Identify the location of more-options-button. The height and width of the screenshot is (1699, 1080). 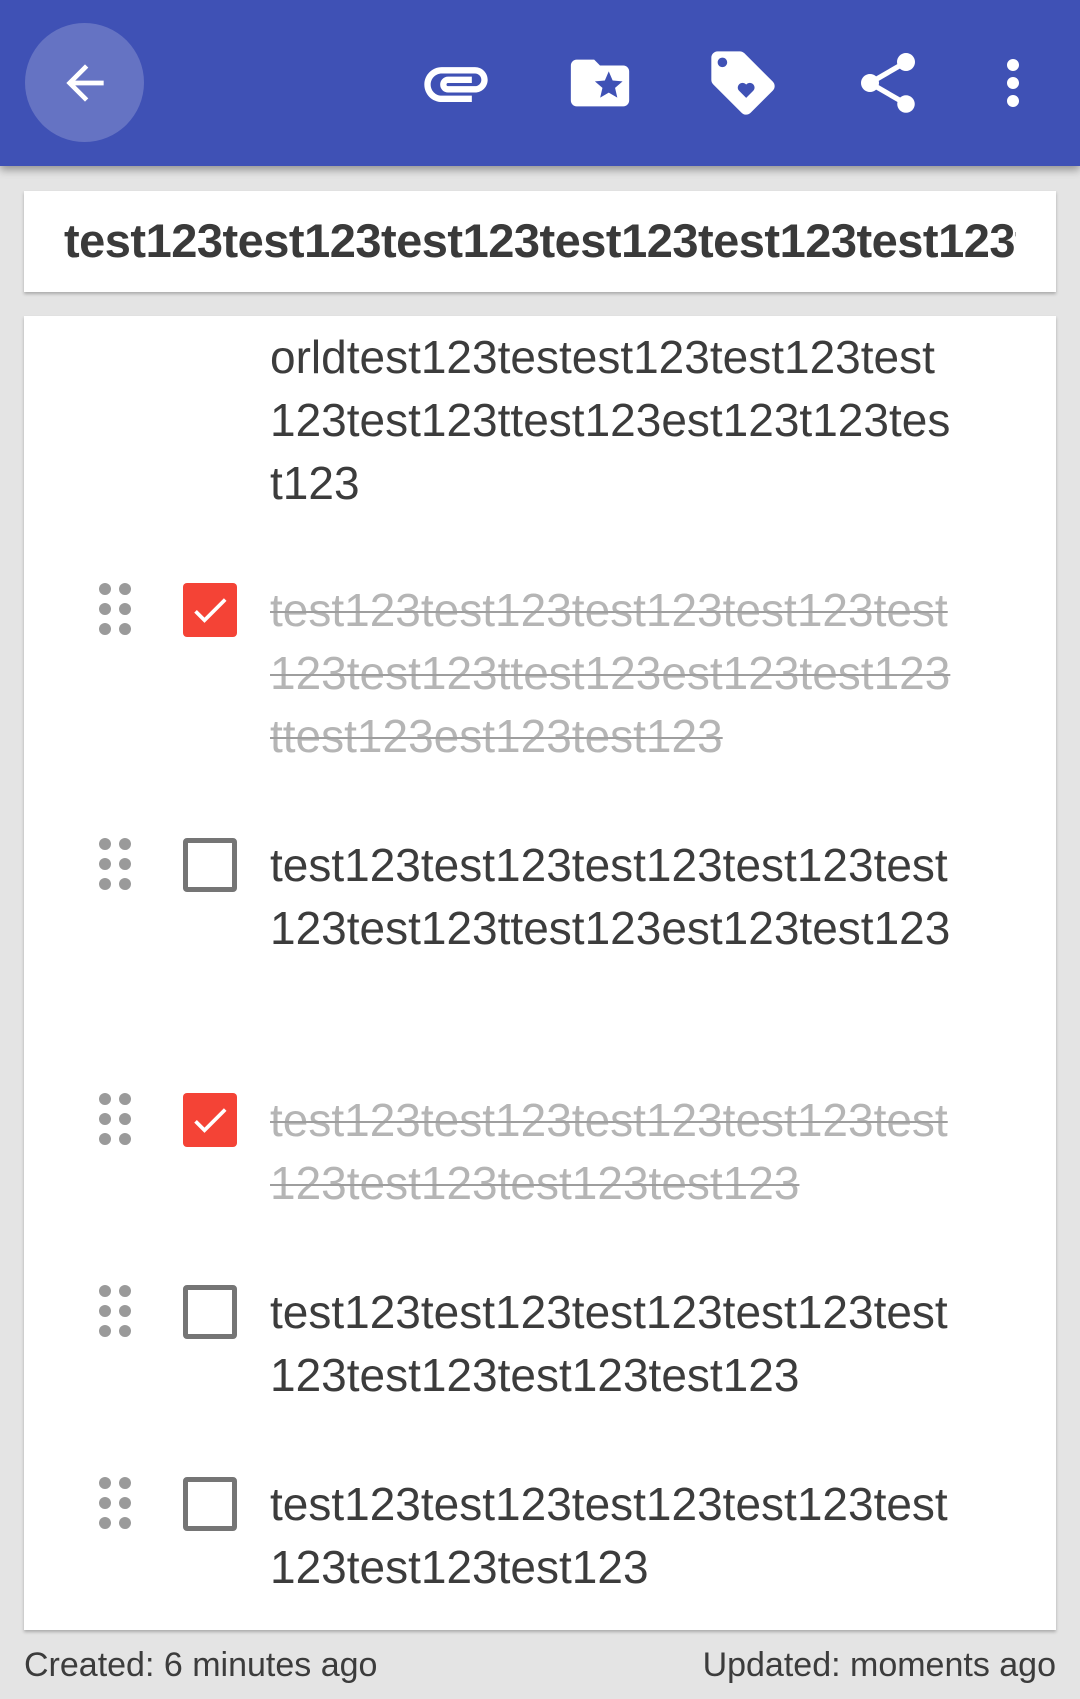
(1013, 83).